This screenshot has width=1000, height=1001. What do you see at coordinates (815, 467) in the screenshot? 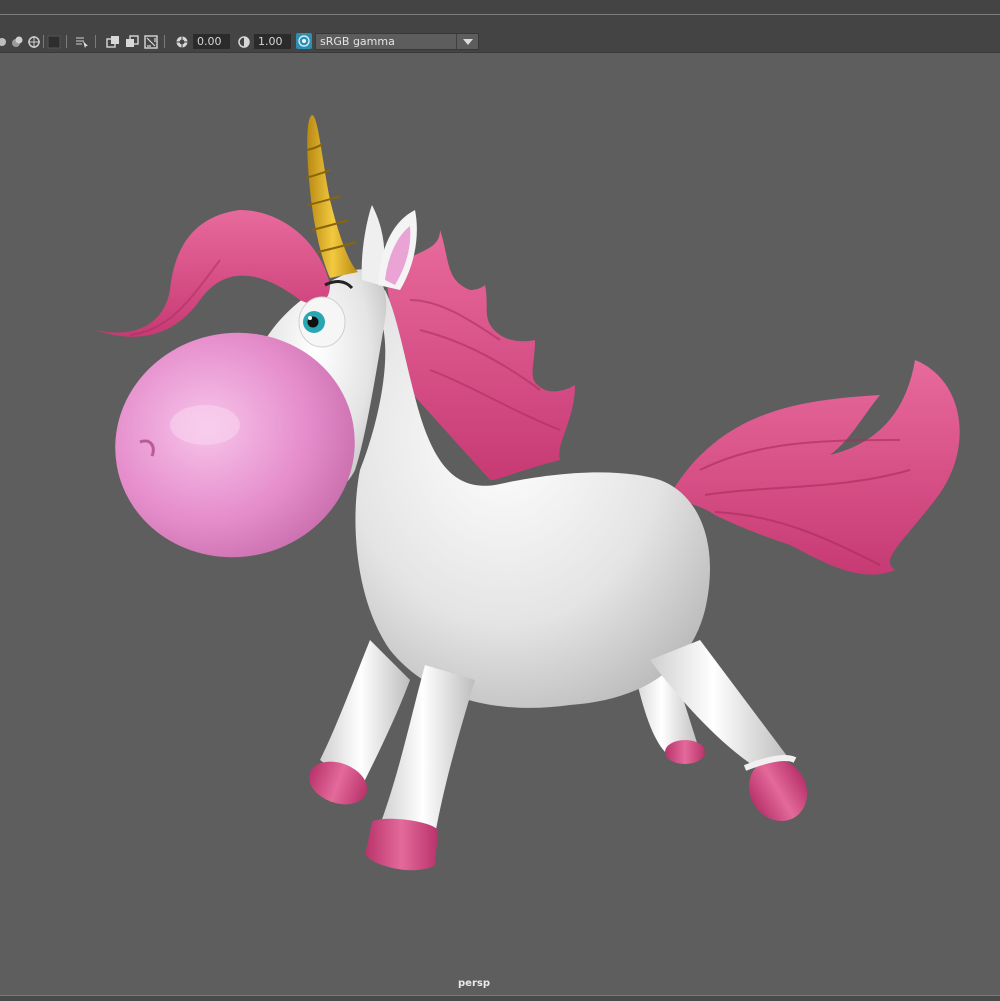
I see `unicorn-tail` at bounding box center [815, 467].